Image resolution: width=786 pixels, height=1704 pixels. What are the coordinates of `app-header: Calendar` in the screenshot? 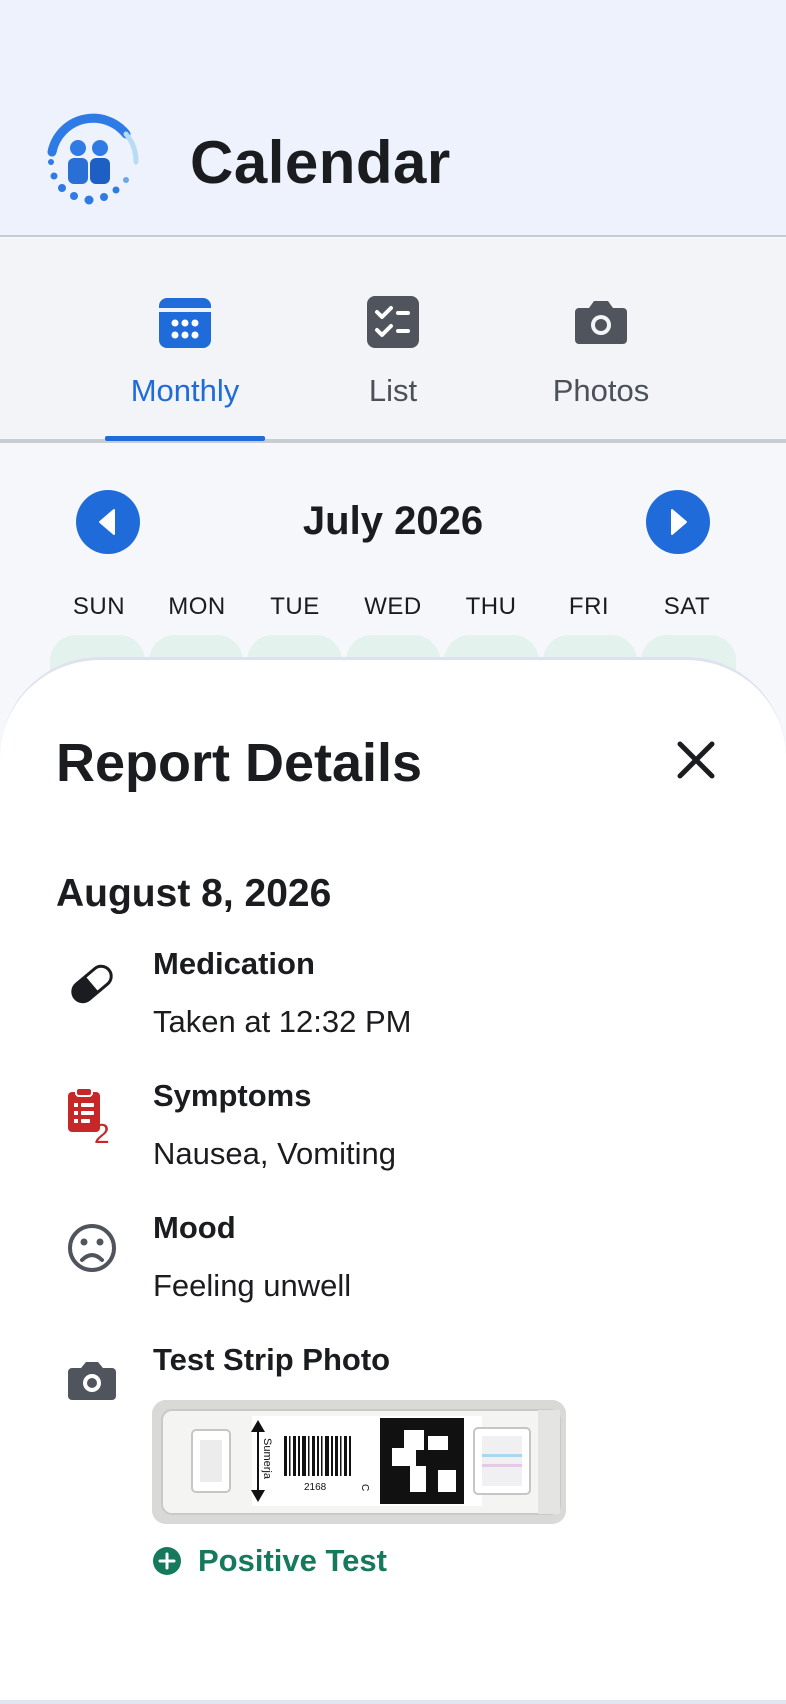 It's located at (393, 118).